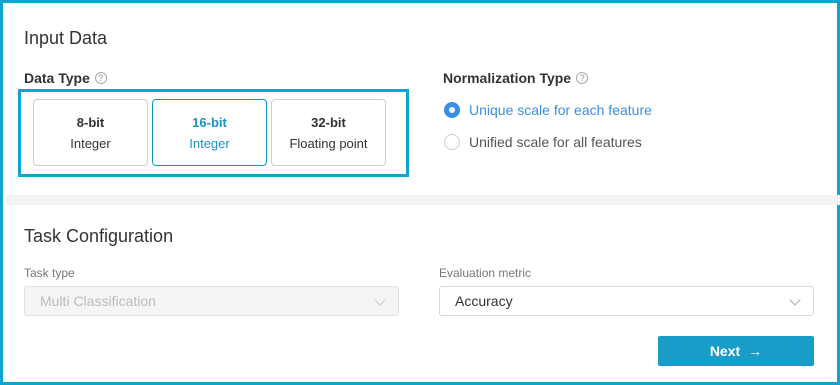 The height and width of the screenshot is (385, 840). I want to click on data-type-16bit-button: 16-bit Integer, so click(209, 132).